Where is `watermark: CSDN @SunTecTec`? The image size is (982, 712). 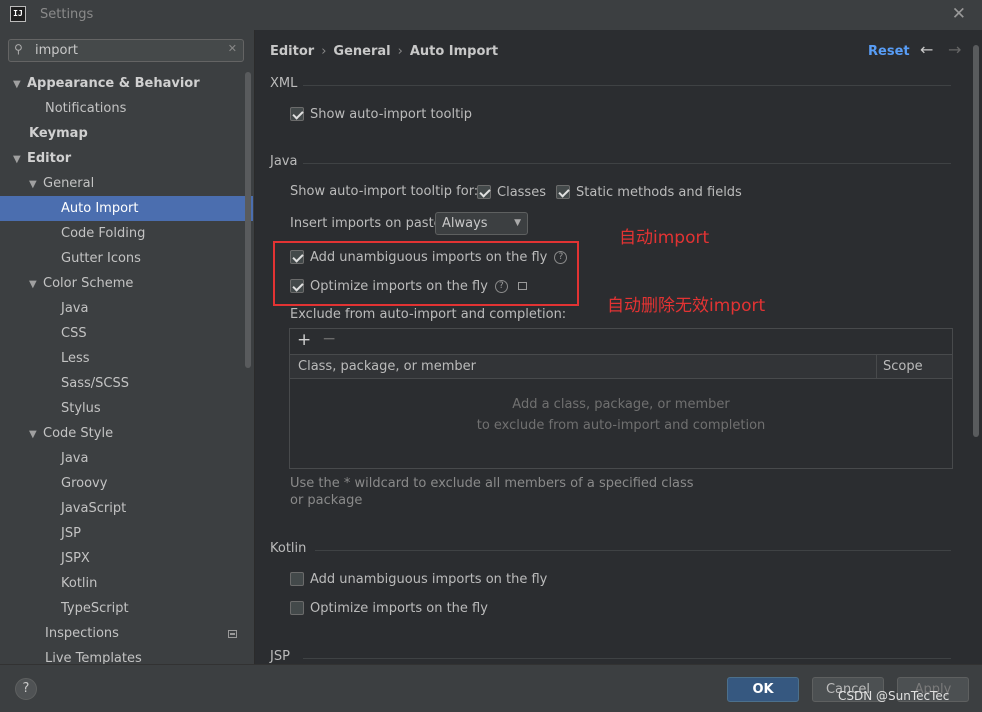 watermark: CSDN @SunTecTec is located at coordinates (894, 696).